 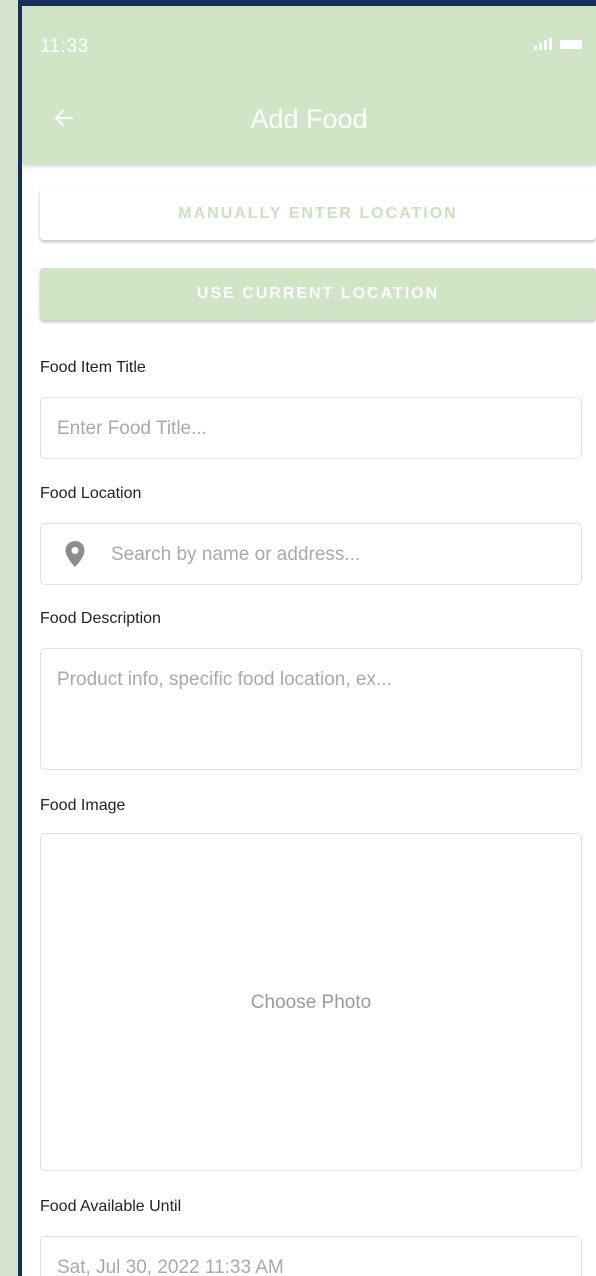 I want to click on status-icons, so click(x=558, y=44).